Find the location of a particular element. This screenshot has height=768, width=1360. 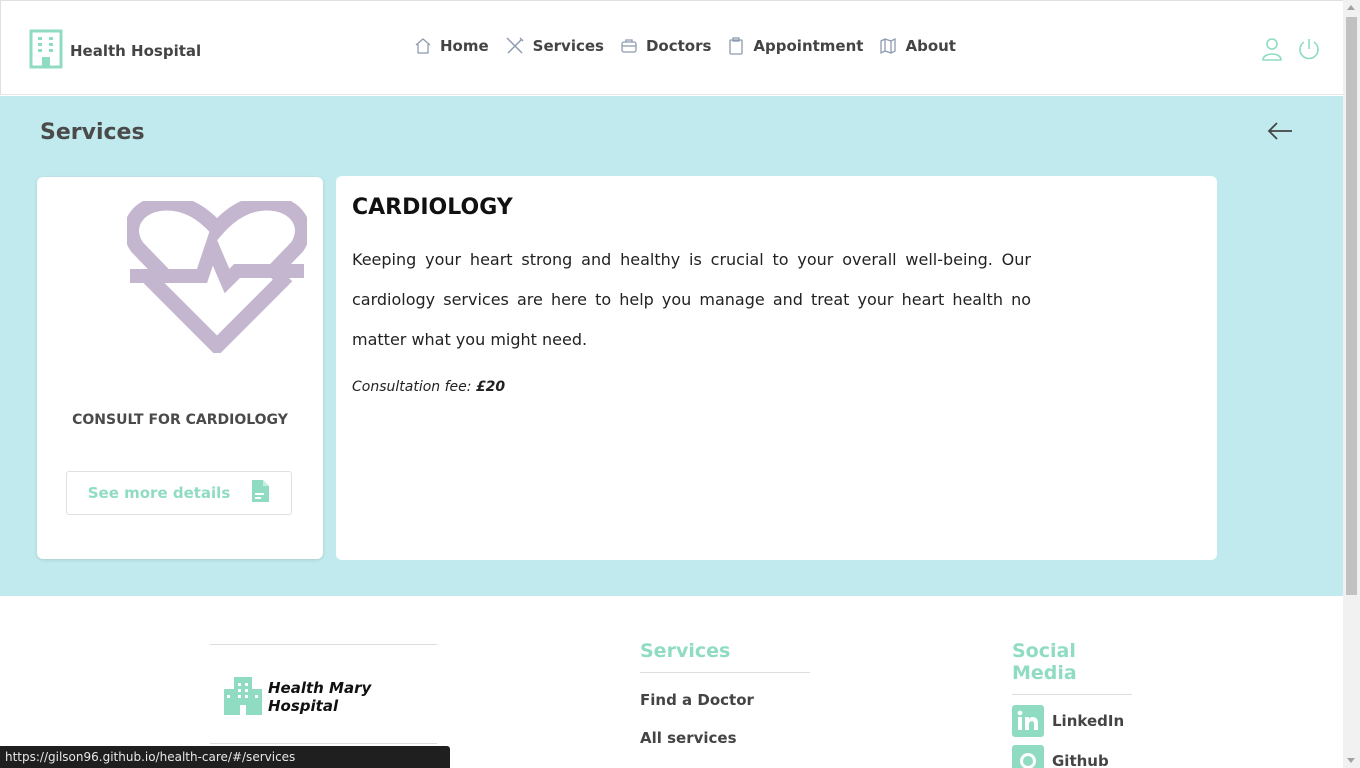

nav-item-doctors: Doctors is located at coordinates (665, 46).